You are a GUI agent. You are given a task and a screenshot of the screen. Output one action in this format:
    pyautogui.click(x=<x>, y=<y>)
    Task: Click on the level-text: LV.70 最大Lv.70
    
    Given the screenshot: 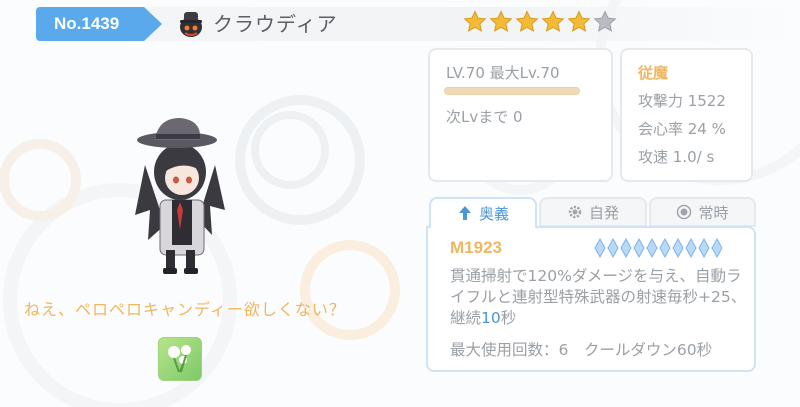 What is the action you would take?
    pyautogui.click(x=503, y=73)
    